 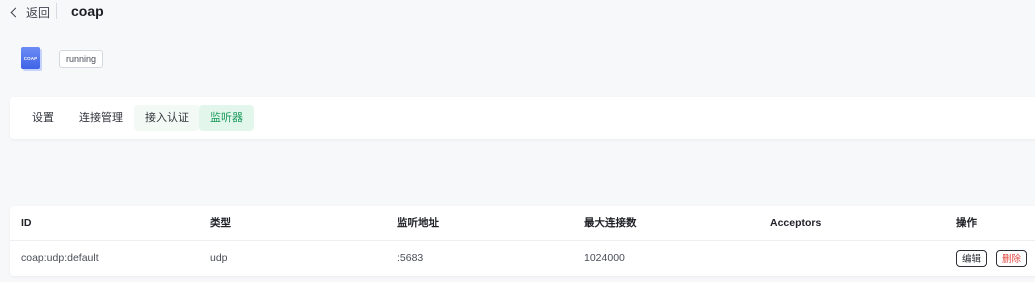 What do you see at coordinates (60, 258) in the screenshot?
I see `cell-id: coap:udp:default` at bounding box center [60, 258].